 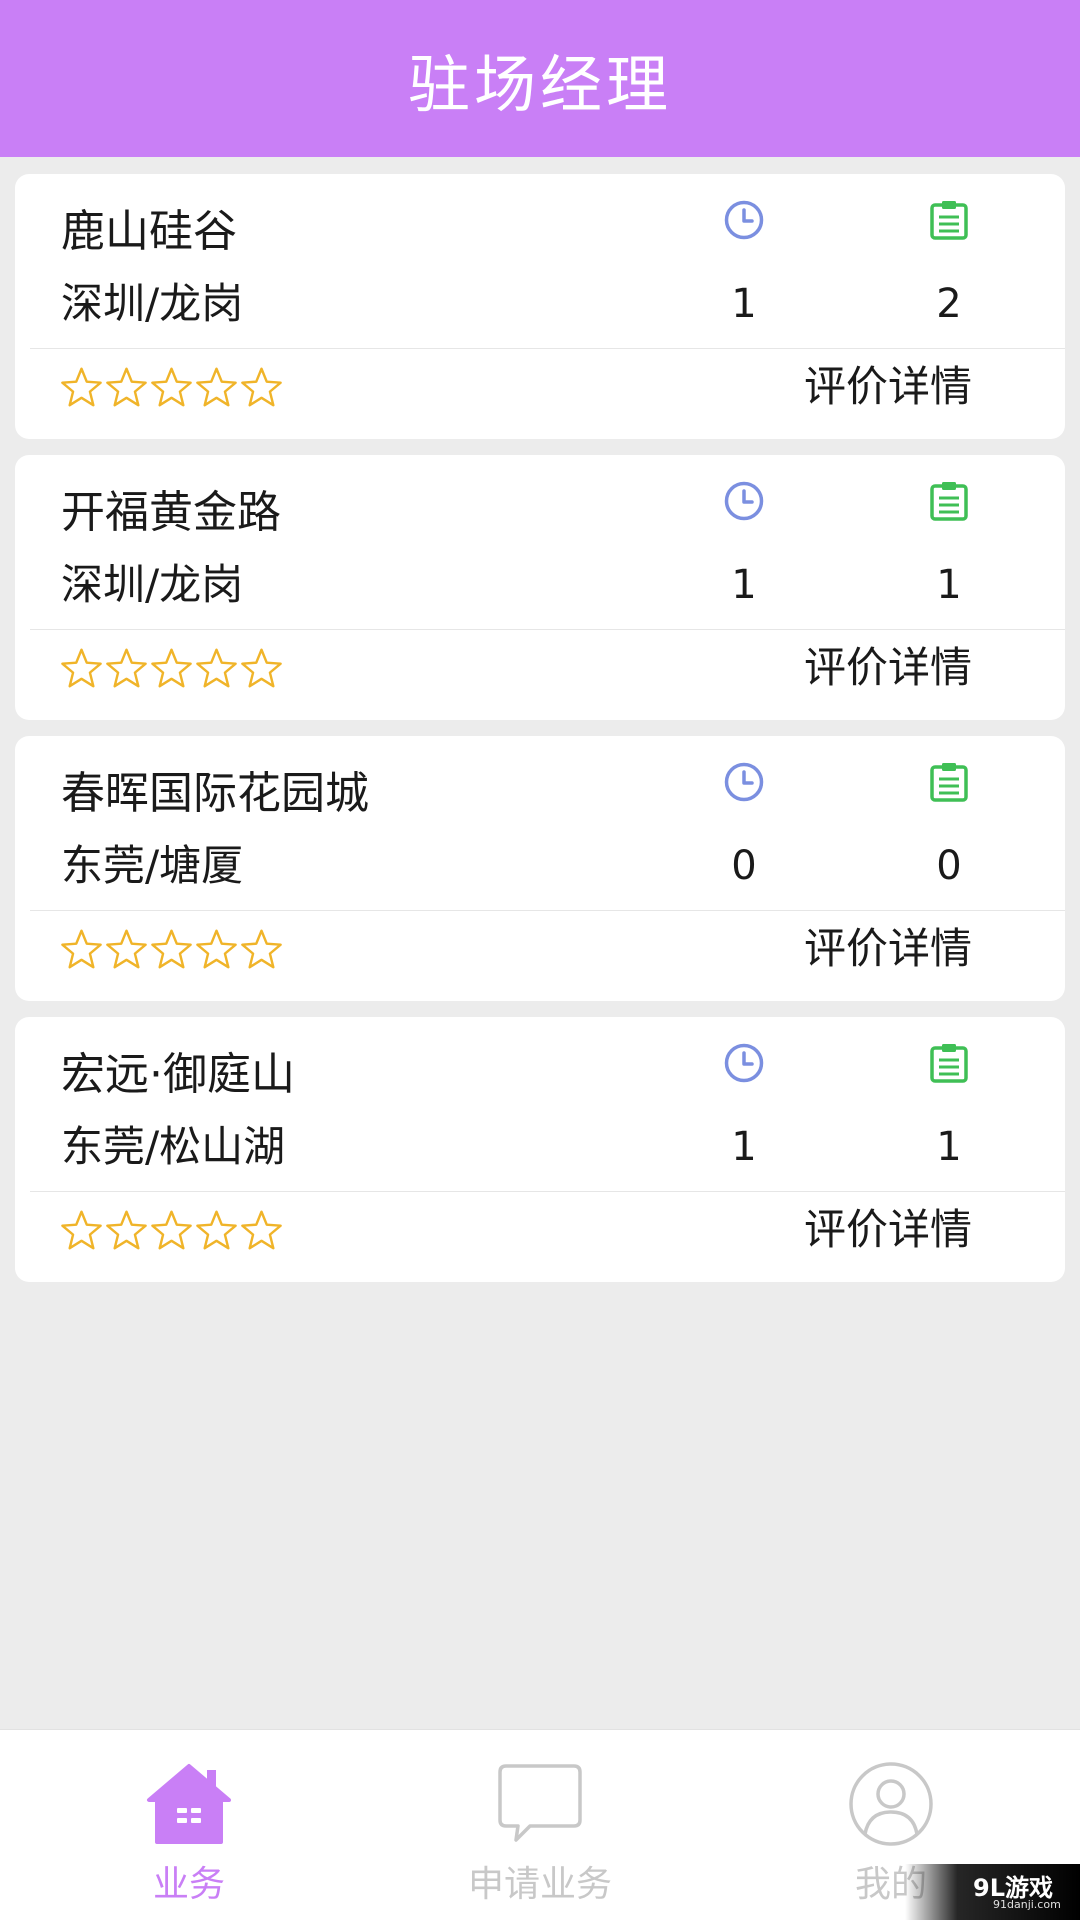 I want to click on project-name: 宏远·御庭山, so click(x=178, y=1074).